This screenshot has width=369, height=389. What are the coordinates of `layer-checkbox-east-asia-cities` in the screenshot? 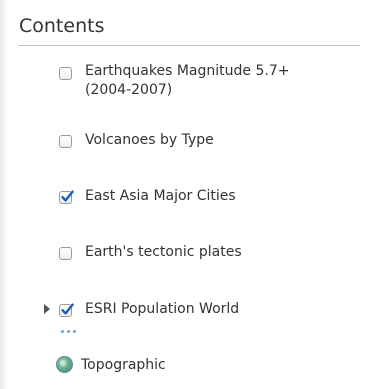 It's located at (66, 197).